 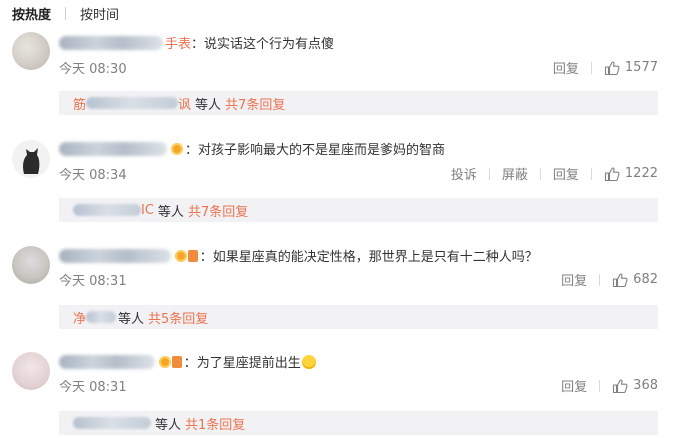 I want to click on replies-summary: 等人 共1条回复, so click(x=358, y=423).